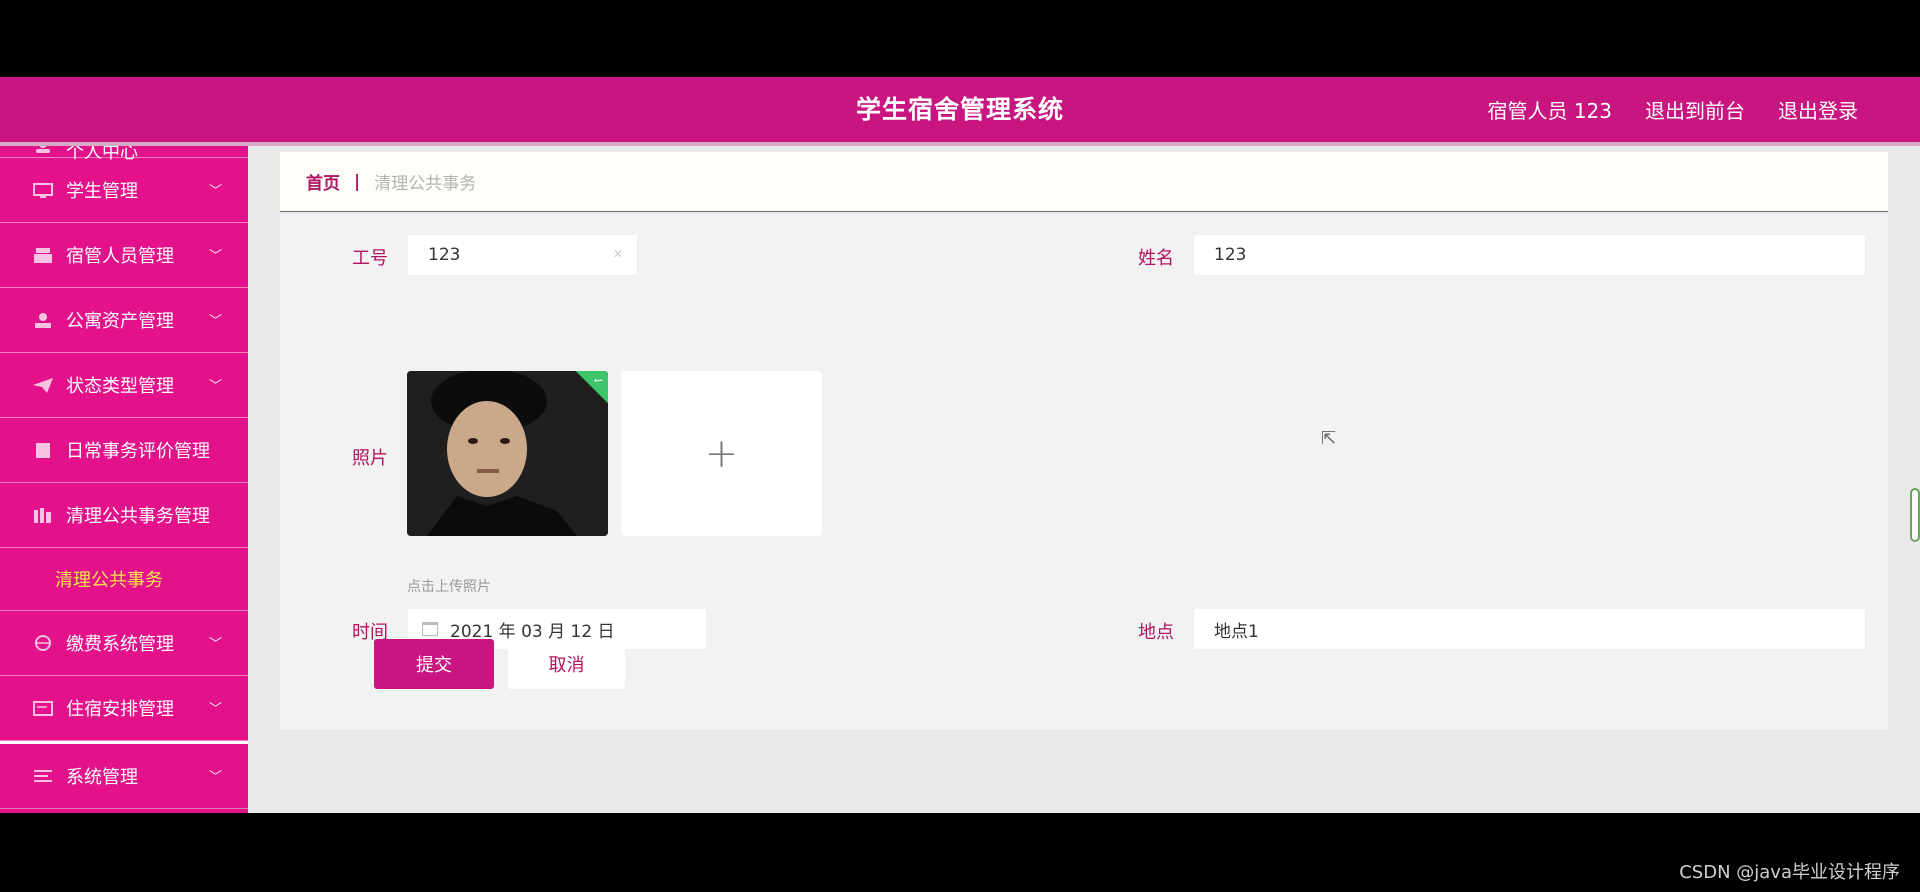  I want to click on sidebar-item-label: 系统管理, so click(102, 777).